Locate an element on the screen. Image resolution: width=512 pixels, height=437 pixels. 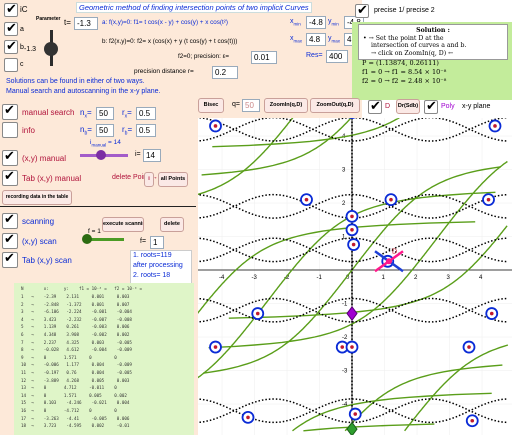
y-tick-label: 2 is located at coordinates (344, 204).